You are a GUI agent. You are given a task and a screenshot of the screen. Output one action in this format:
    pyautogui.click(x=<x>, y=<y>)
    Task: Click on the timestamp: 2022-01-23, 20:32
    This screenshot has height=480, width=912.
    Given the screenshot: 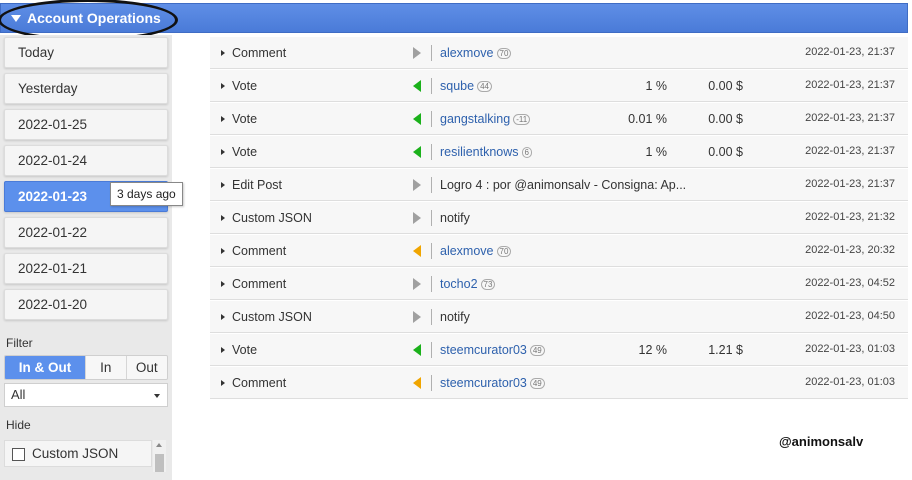 What is the action you would take?
    pyautogui.click(x=850, y=250)
    